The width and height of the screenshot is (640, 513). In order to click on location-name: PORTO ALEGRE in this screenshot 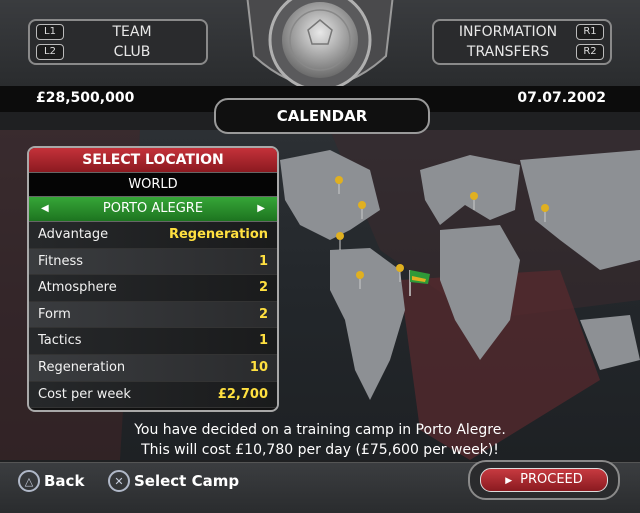, I will do `click(153, 208)`.